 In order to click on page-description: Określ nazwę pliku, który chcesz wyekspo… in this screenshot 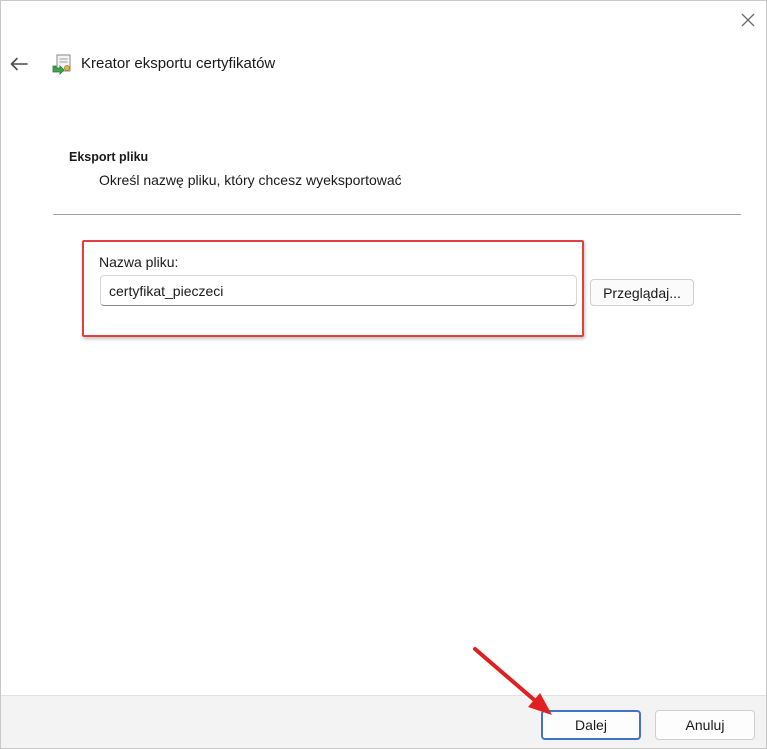, I will do `click(250, 180)`.